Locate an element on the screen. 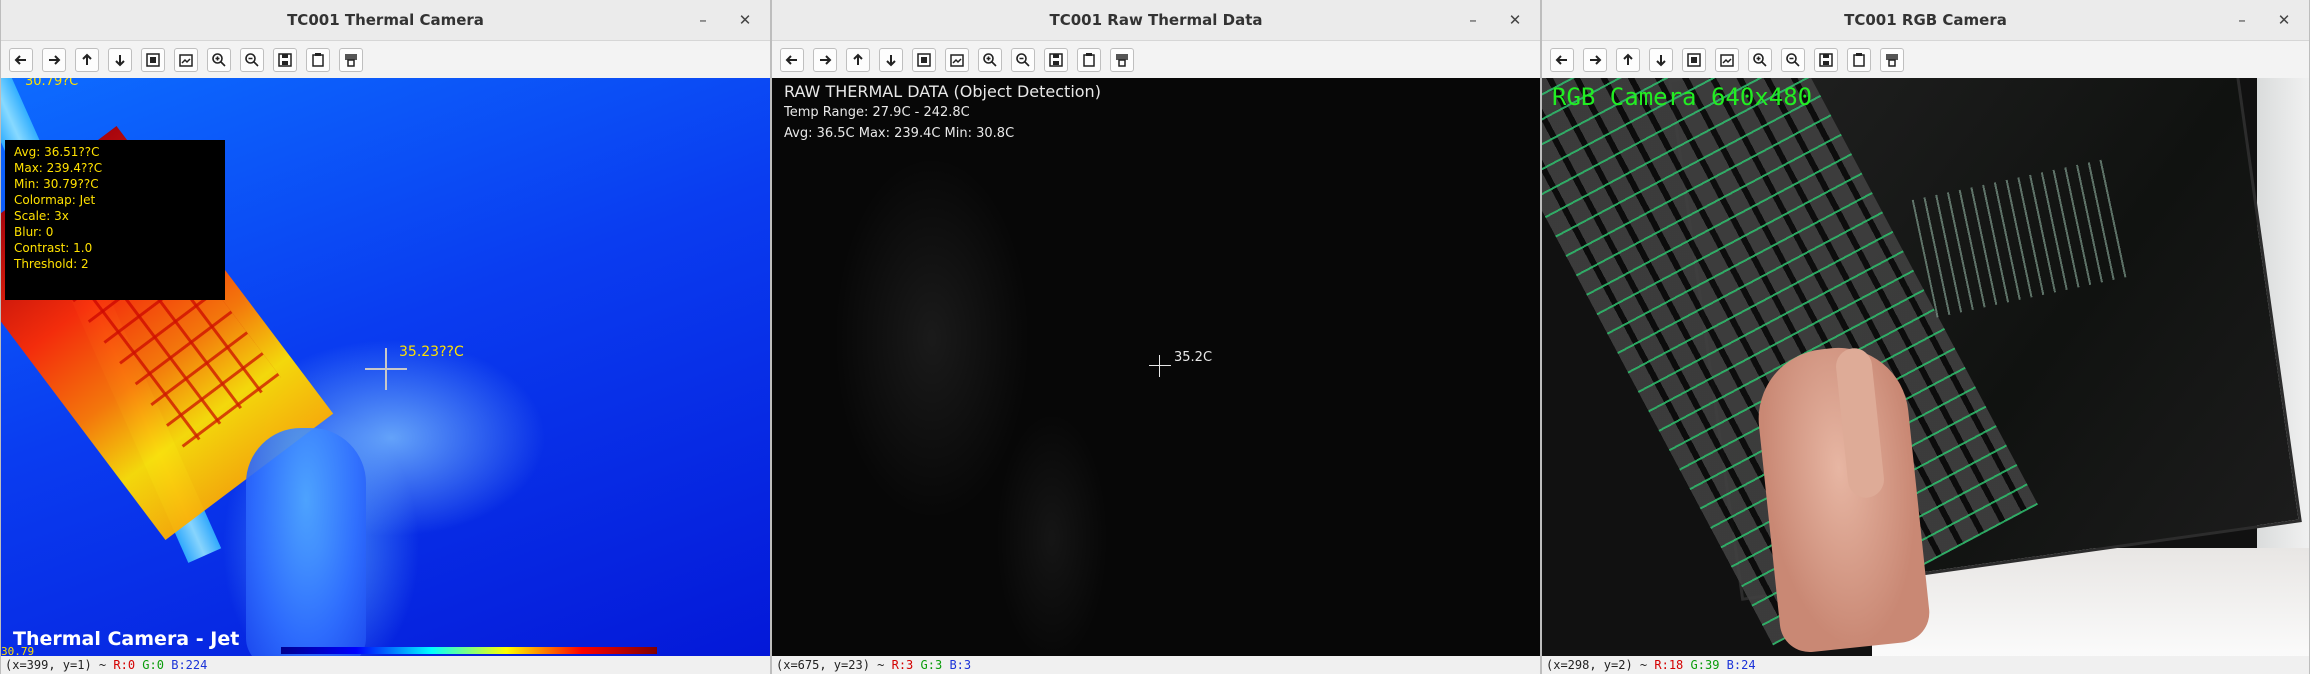 The width and height of the screenshot is (2310, 674). status-red: R:3 is located at coordinates (902, 665).